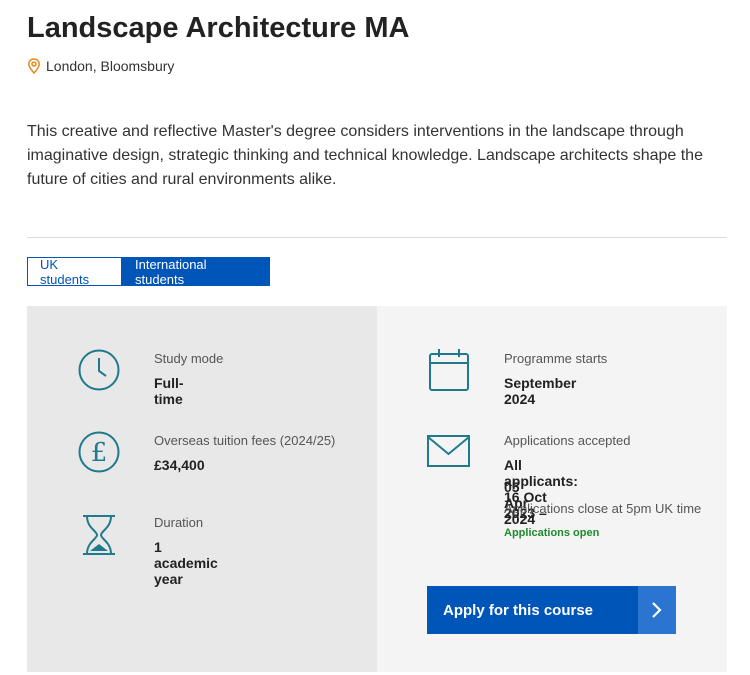 This screenshot has height=675, width=750. Describe the element at coordinates (567, 440) in the screenshot. I see `applications-label: Applications accepted` at that location.